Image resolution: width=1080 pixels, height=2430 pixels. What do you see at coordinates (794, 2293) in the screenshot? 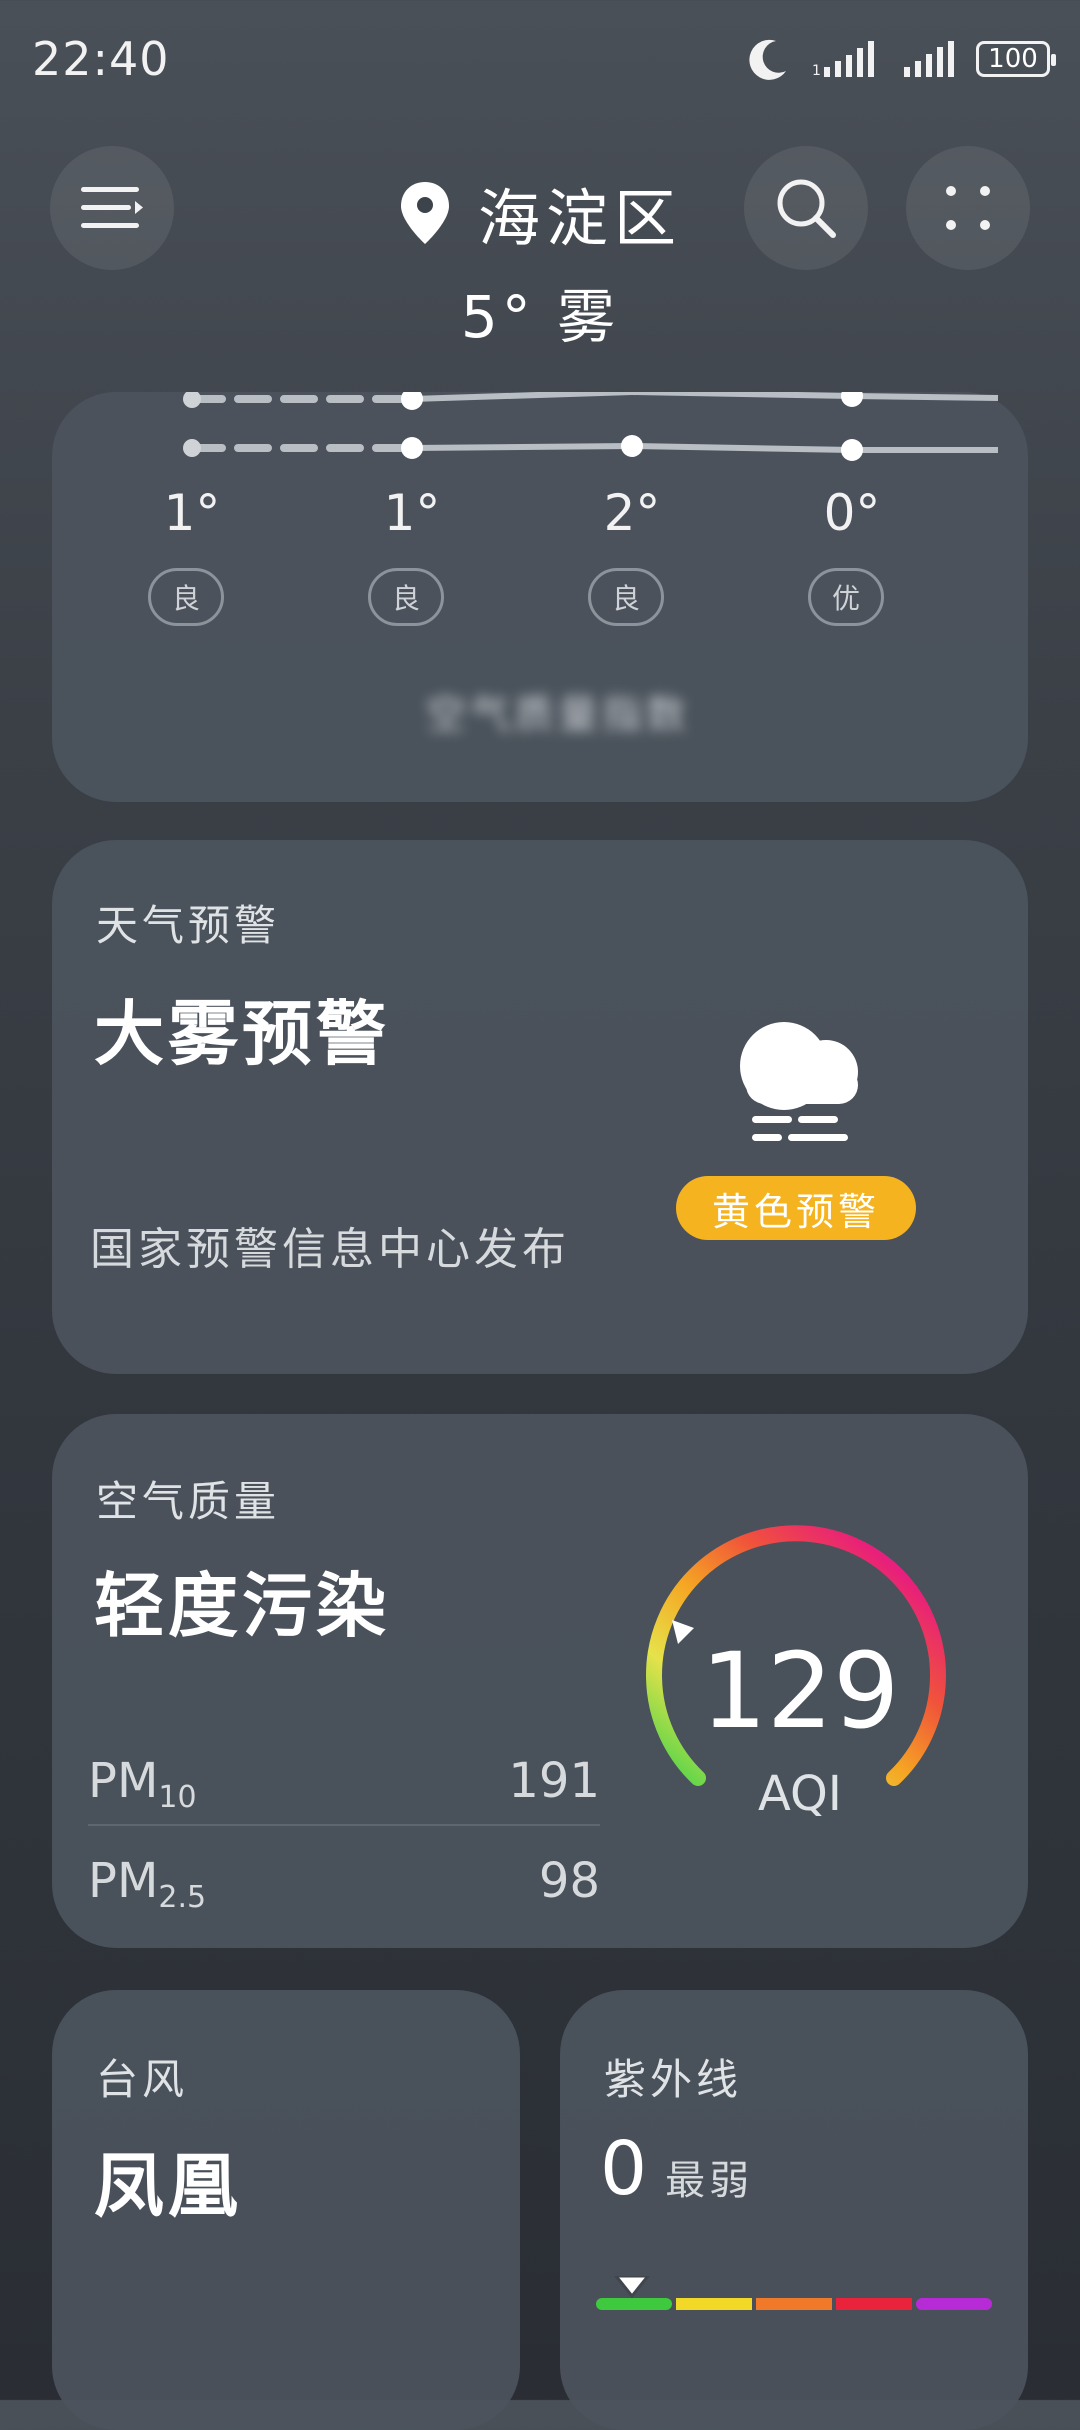
I see `uv-scale` at bounding box center [794, 2293].